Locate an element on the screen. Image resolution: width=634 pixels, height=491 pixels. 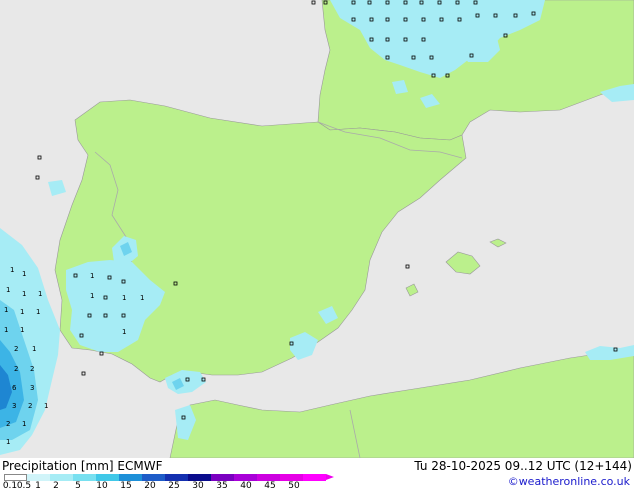
valid-time: Tu 28-10-2025 09..12 UTC (12+144) is located at coordinates (523, 466).